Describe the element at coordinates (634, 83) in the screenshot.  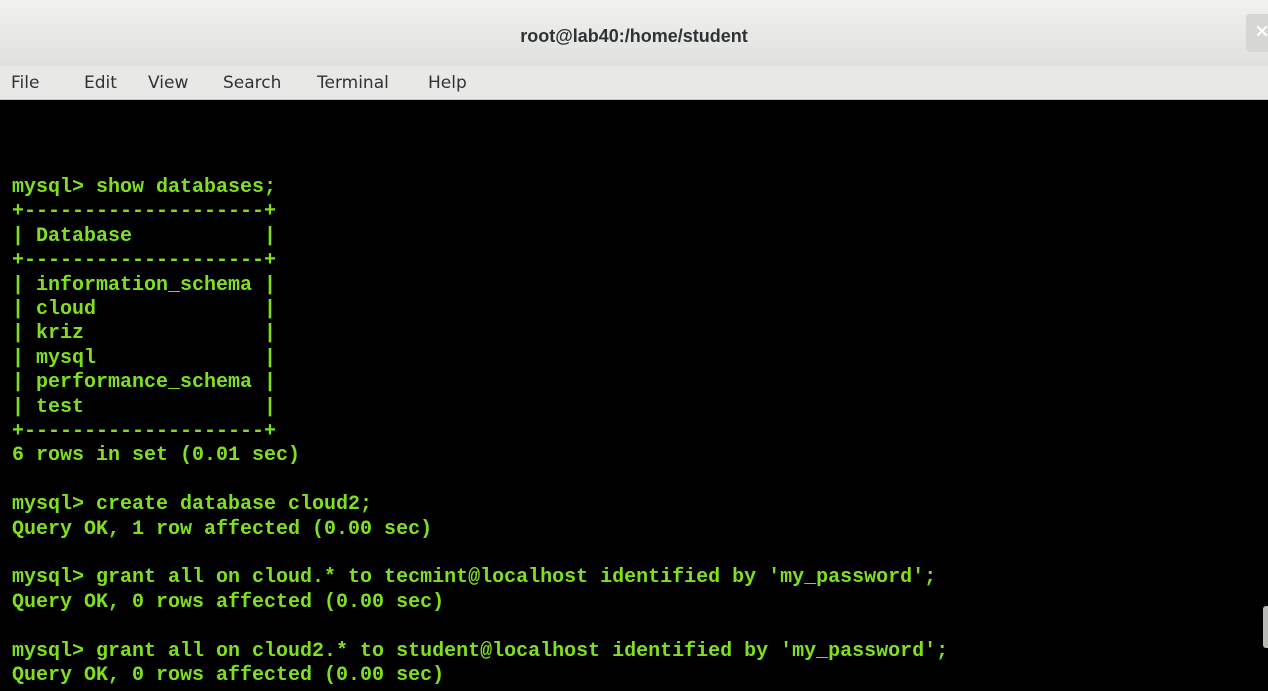
I see `menu-bar: File Edit View Search Terminal Help` at that location.